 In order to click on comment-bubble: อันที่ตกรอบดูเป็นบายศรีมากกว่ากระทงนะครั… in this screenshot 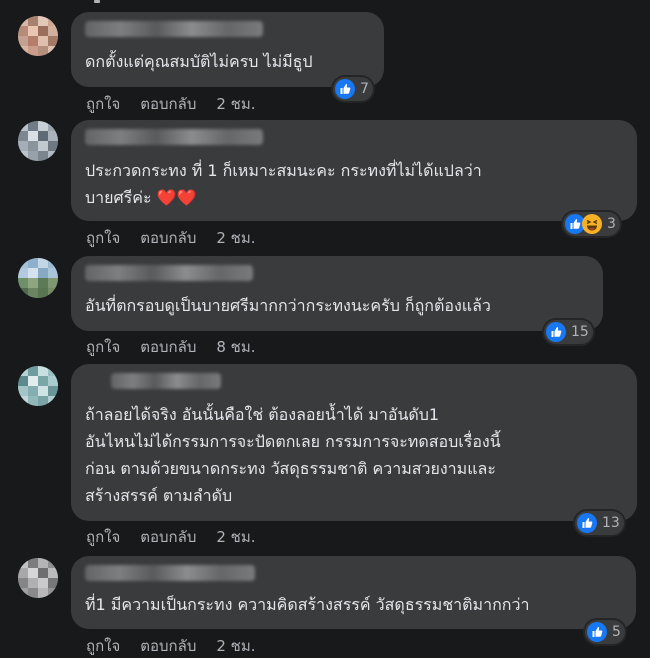, I will do `click(337, 293)`.